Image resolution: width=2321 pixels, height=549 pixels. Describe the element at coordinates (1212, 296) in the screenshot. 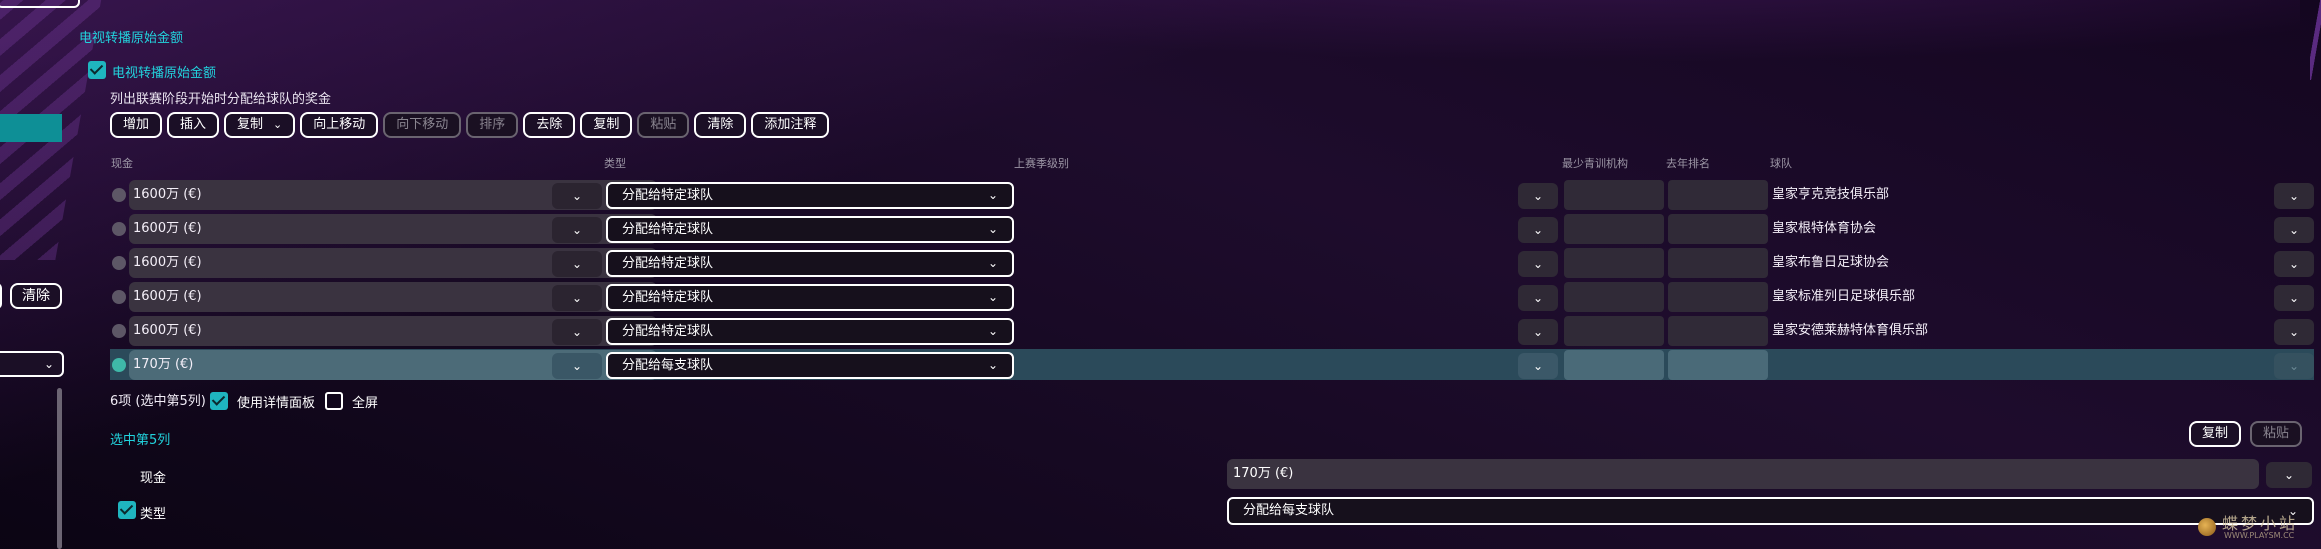

I see `table-row: 1600万 (€) ⌄ 分配给特定球队 ⌄ ⌄ 皇家标准列日足球俱乐部 ⌄` at that location.